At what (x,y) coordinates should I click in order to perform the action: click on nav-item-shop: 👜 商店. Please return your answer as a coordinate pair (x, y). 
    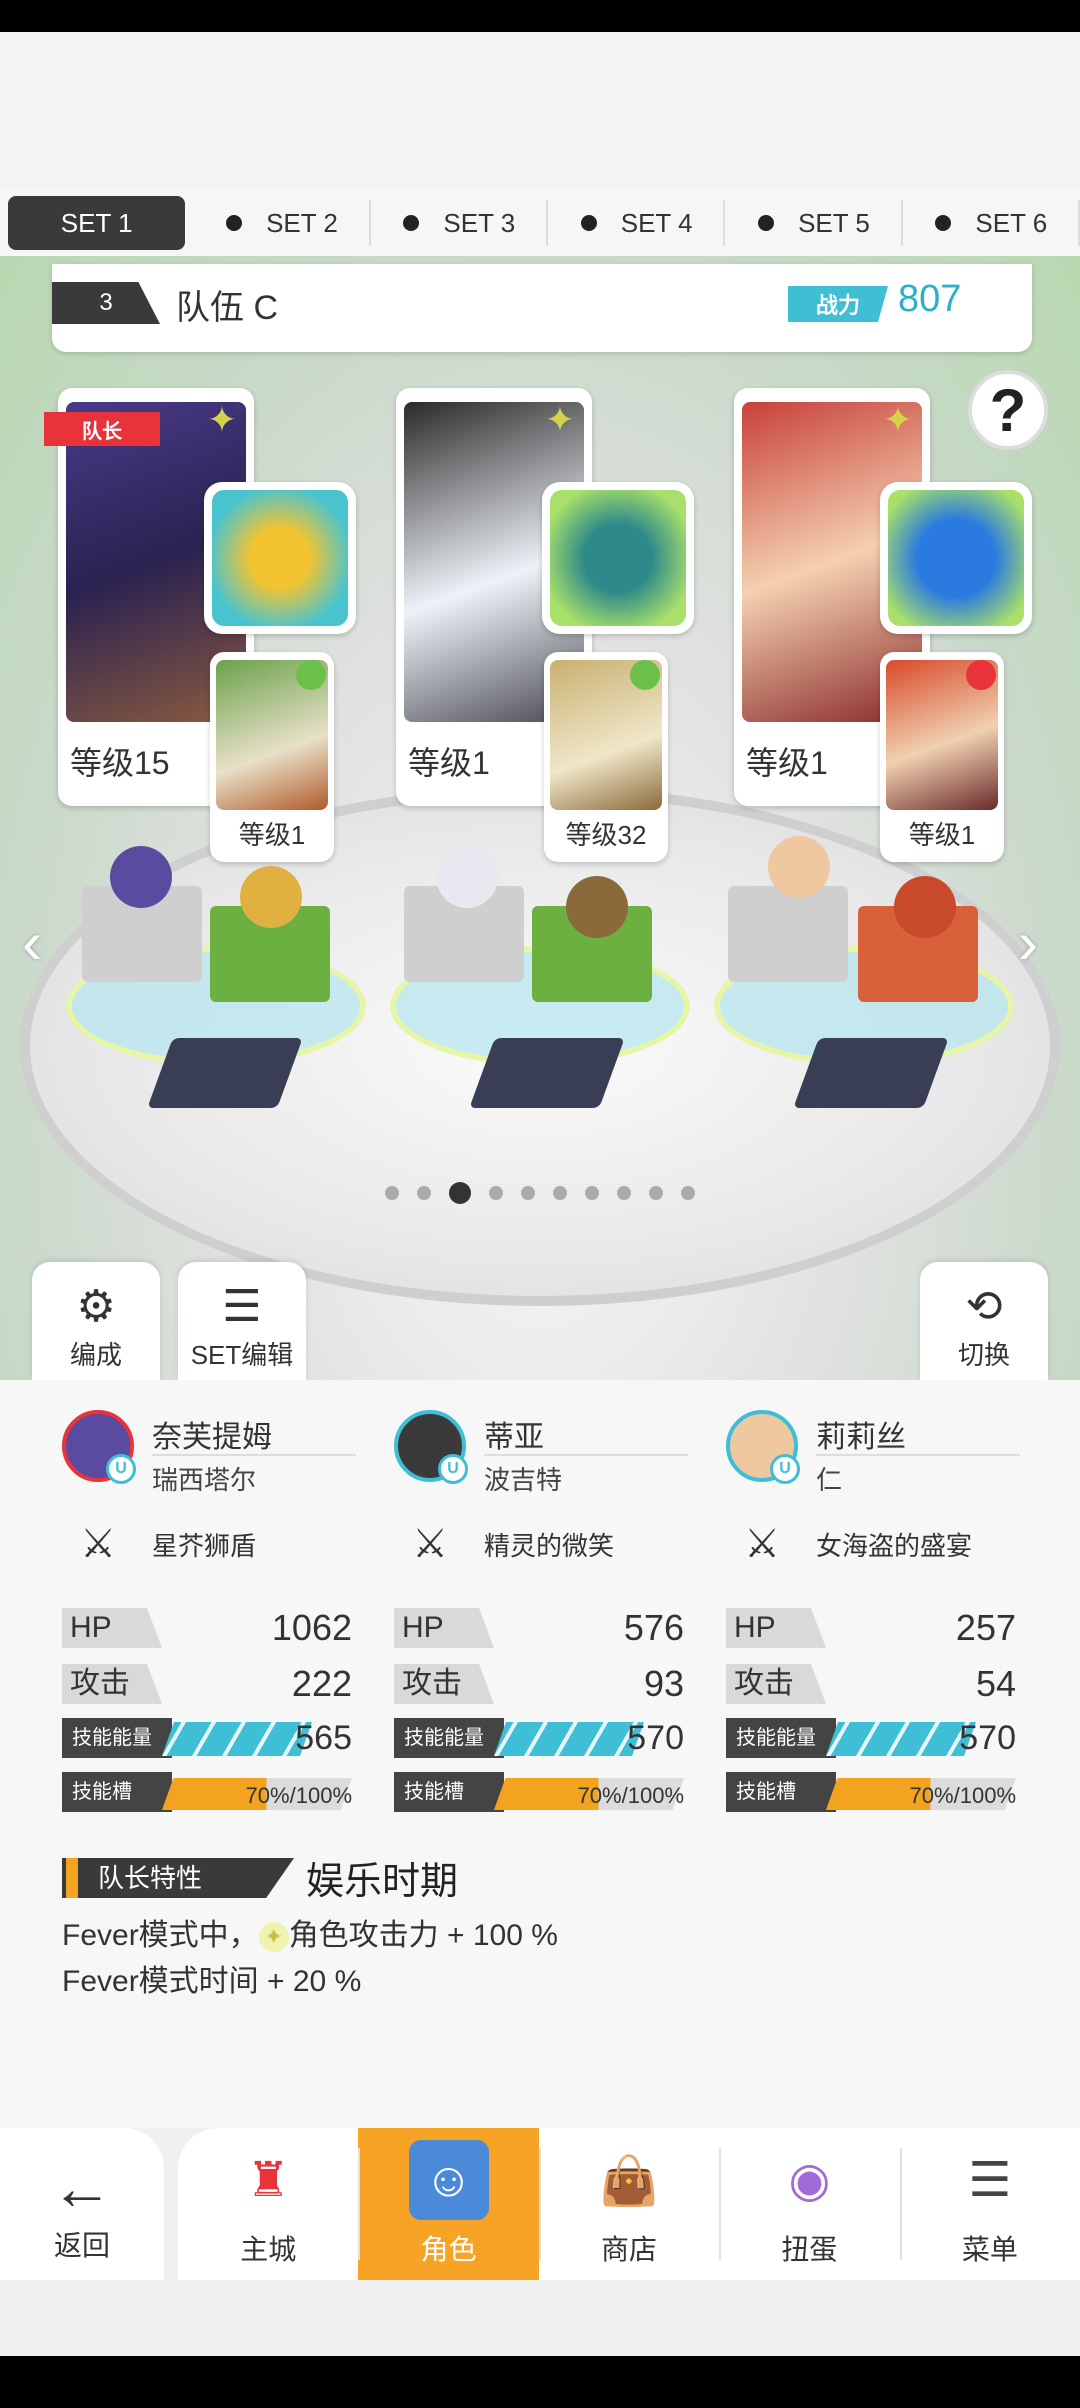
    Looking at the image, I should click on (628, 2204).